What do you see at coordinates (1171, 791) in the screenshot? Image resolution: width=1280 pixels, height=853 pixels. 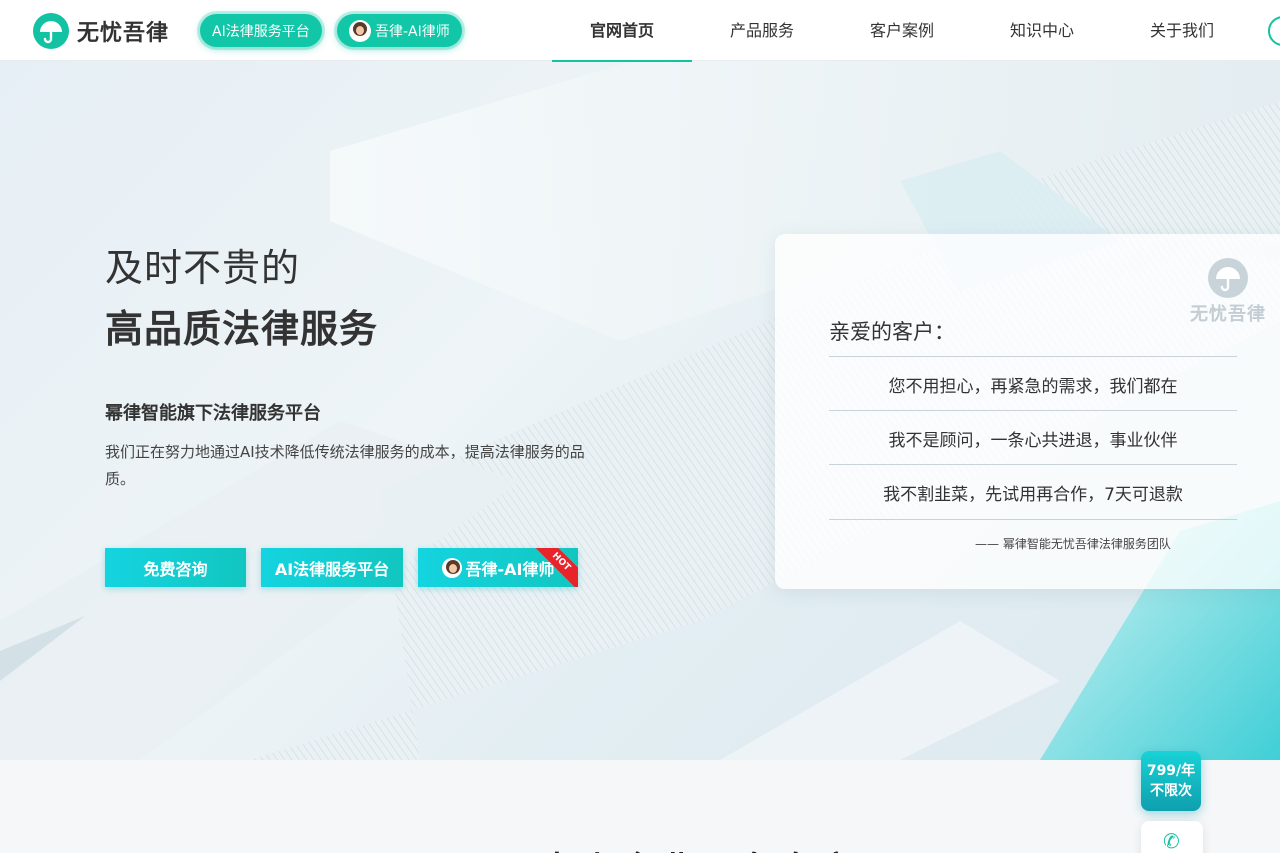 I see `price-line-2: 不限次` at bounding box center [1171, 791].